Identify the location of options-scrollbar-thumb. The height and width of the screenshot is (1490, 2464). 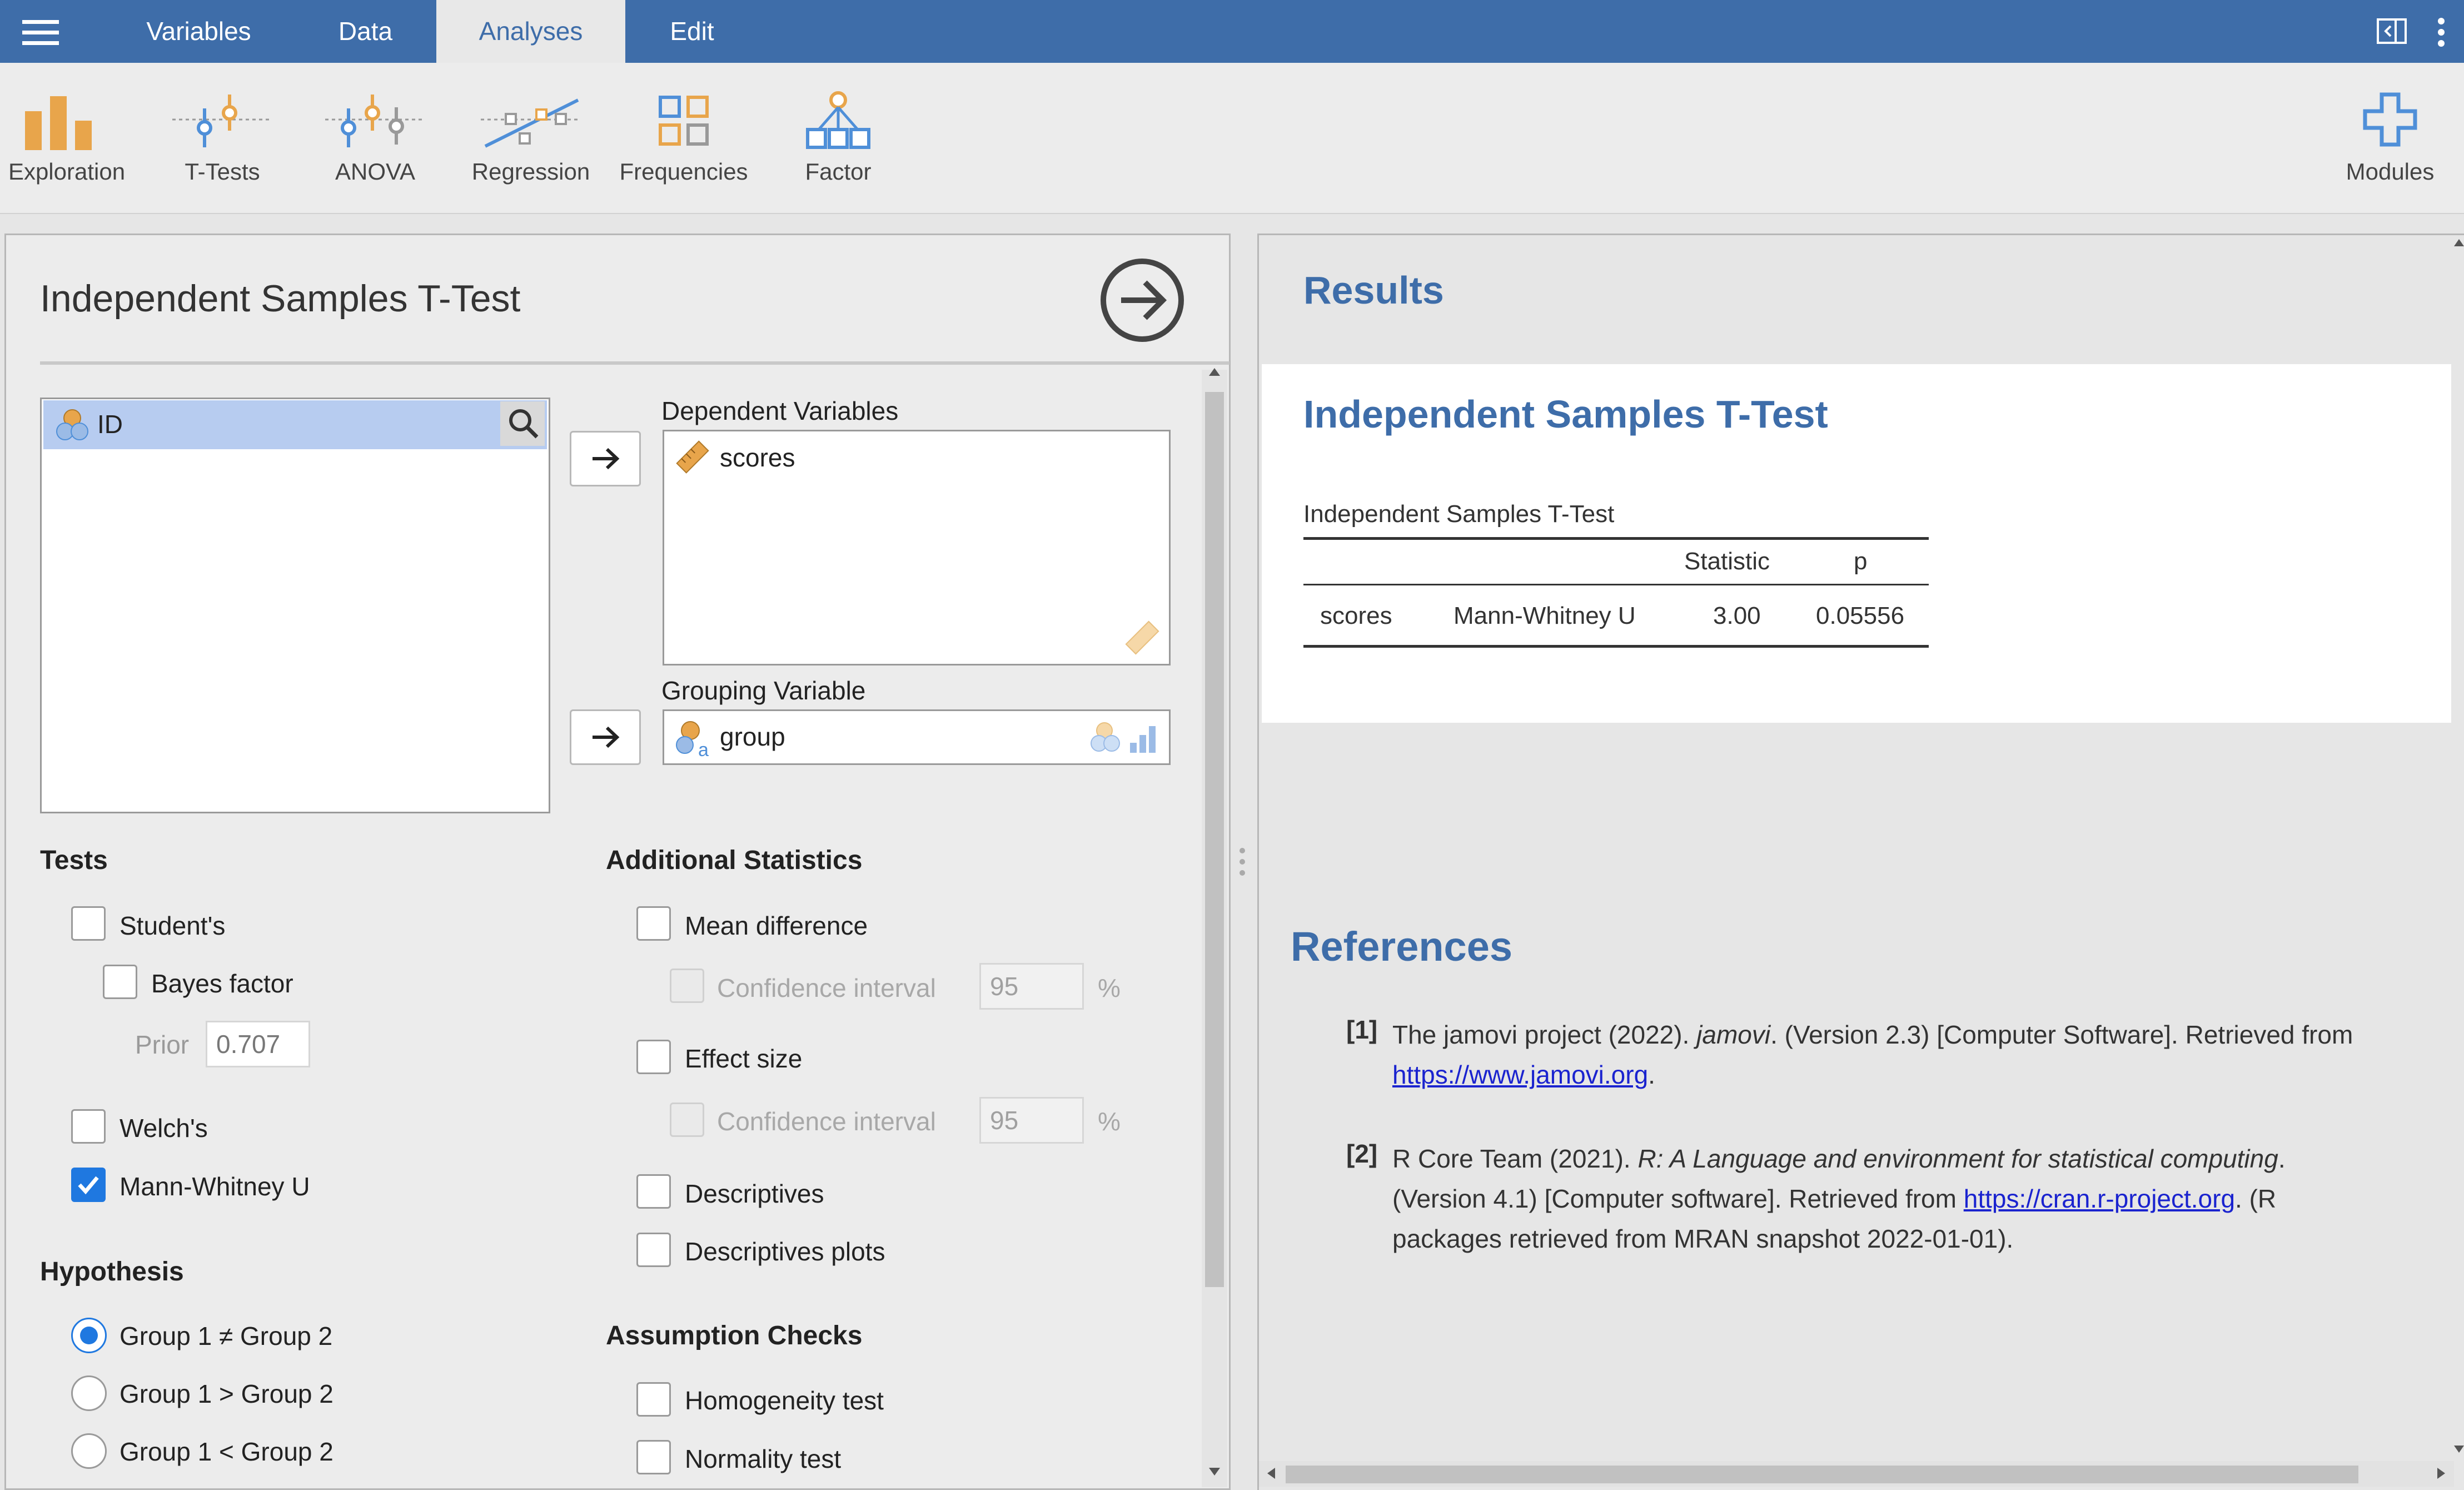
(1214, 839).